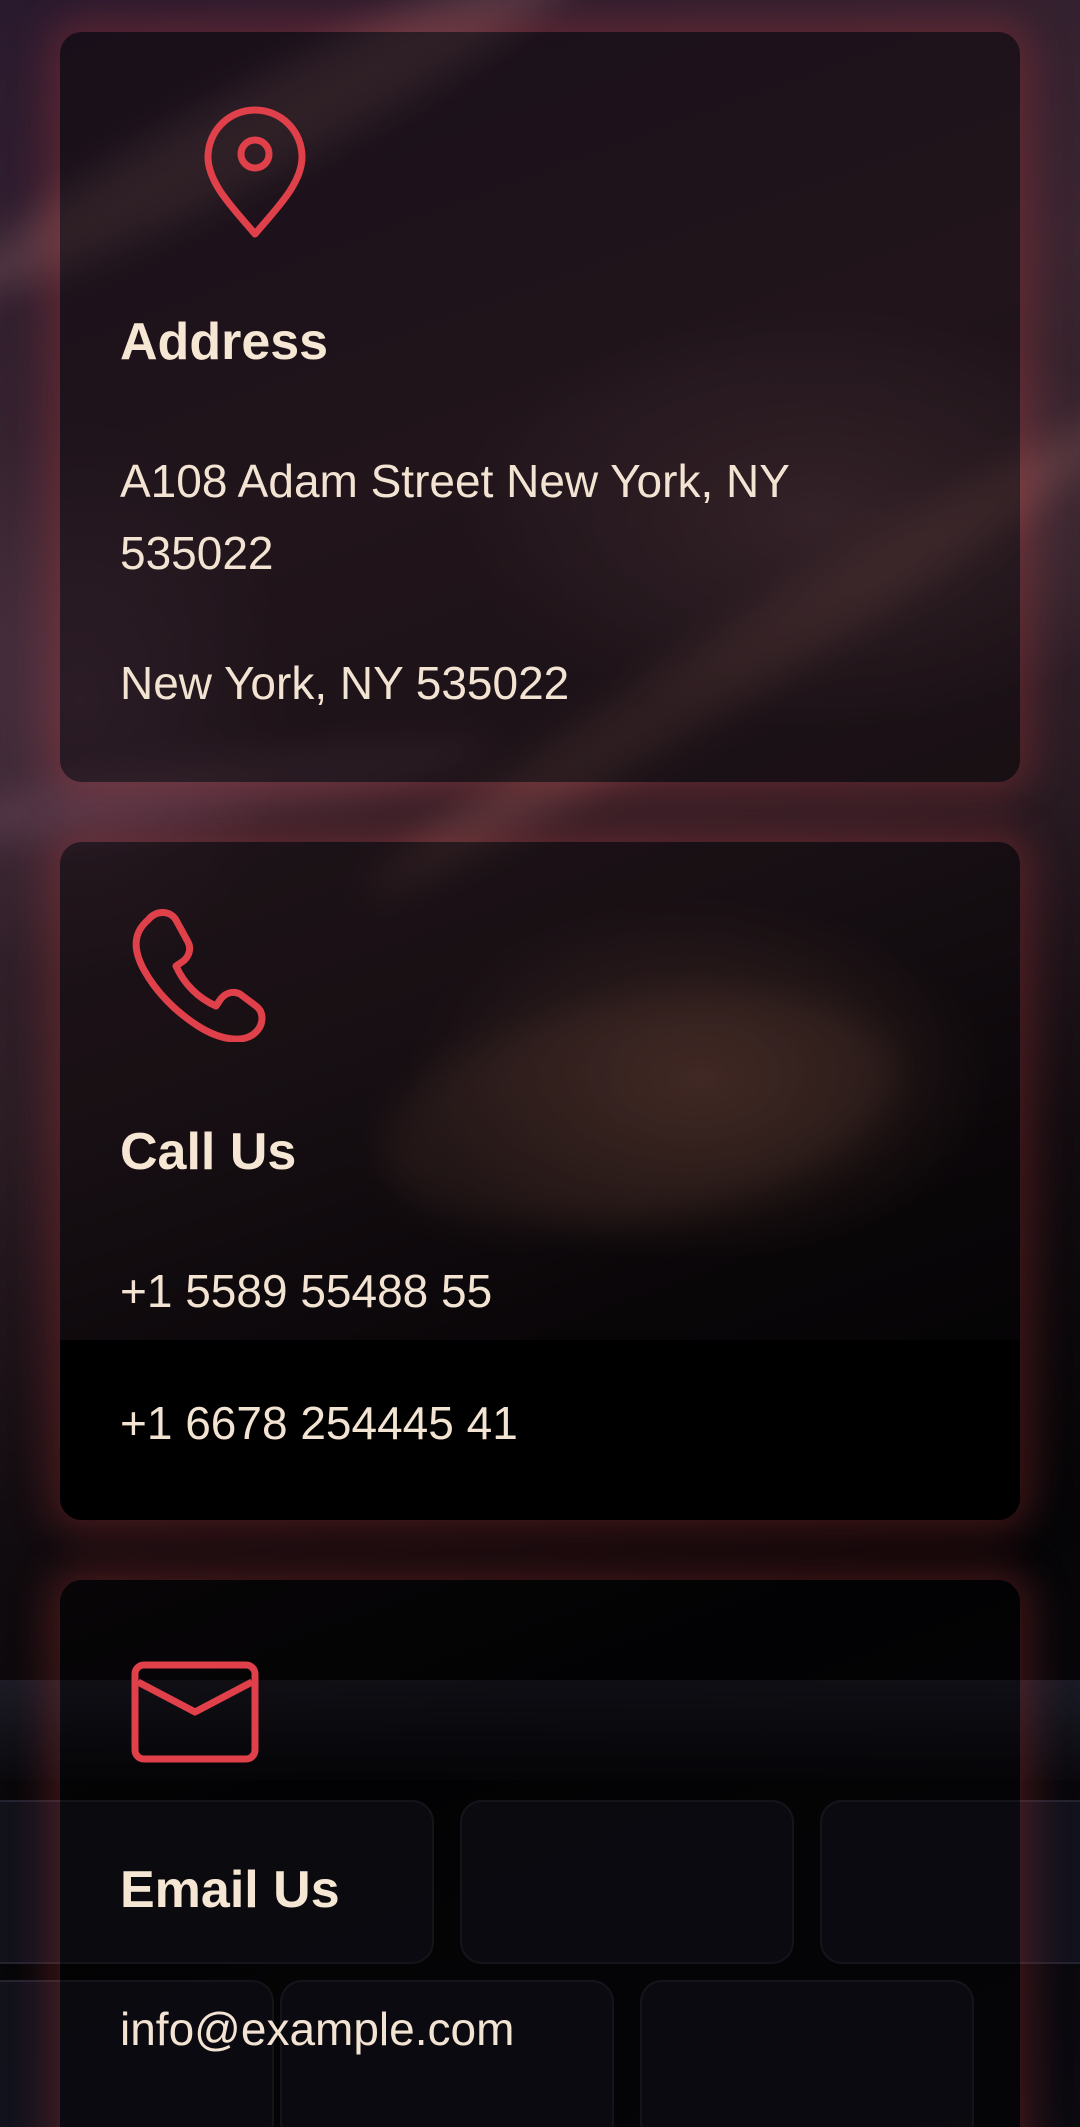 This screenshot has height=2127, width=1080. I want to click on phone-number: +1 6678 254445 41, so click(319, 1423).